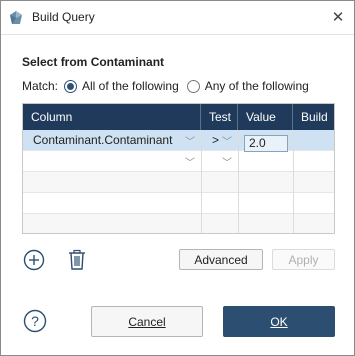  What do you see at coordinates (215, 140) in the screenshot?
I see `row-test-value: >` at bounding box center [215, 140].